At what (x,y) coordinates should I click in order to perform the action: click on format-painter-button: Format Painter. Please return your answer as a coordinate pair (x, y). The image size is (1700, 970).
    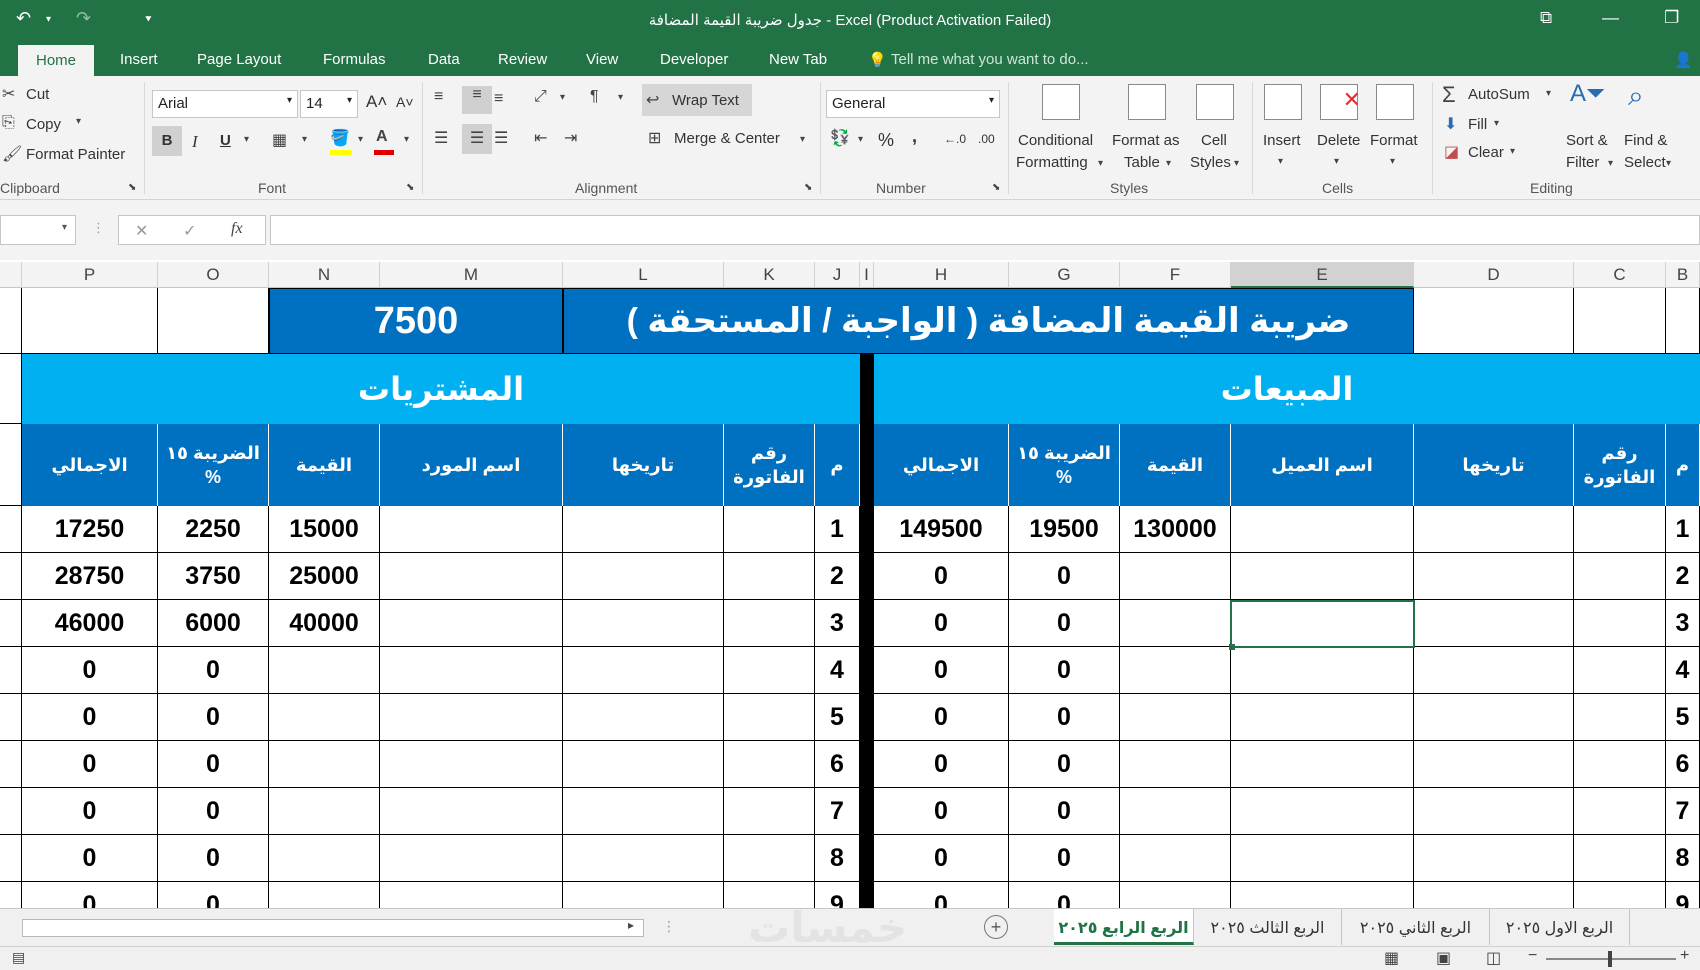
    Looking at the image, I should click on (75, 154).